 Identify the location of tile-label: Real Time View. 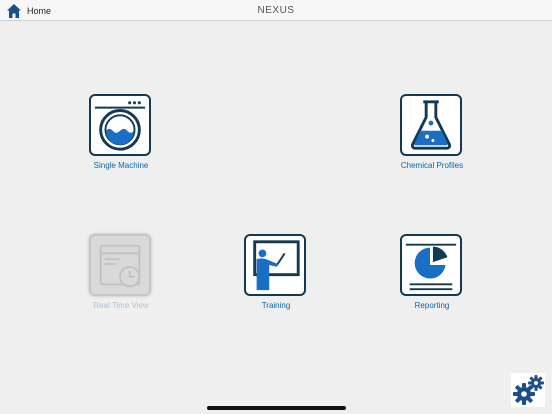
(121, 305).